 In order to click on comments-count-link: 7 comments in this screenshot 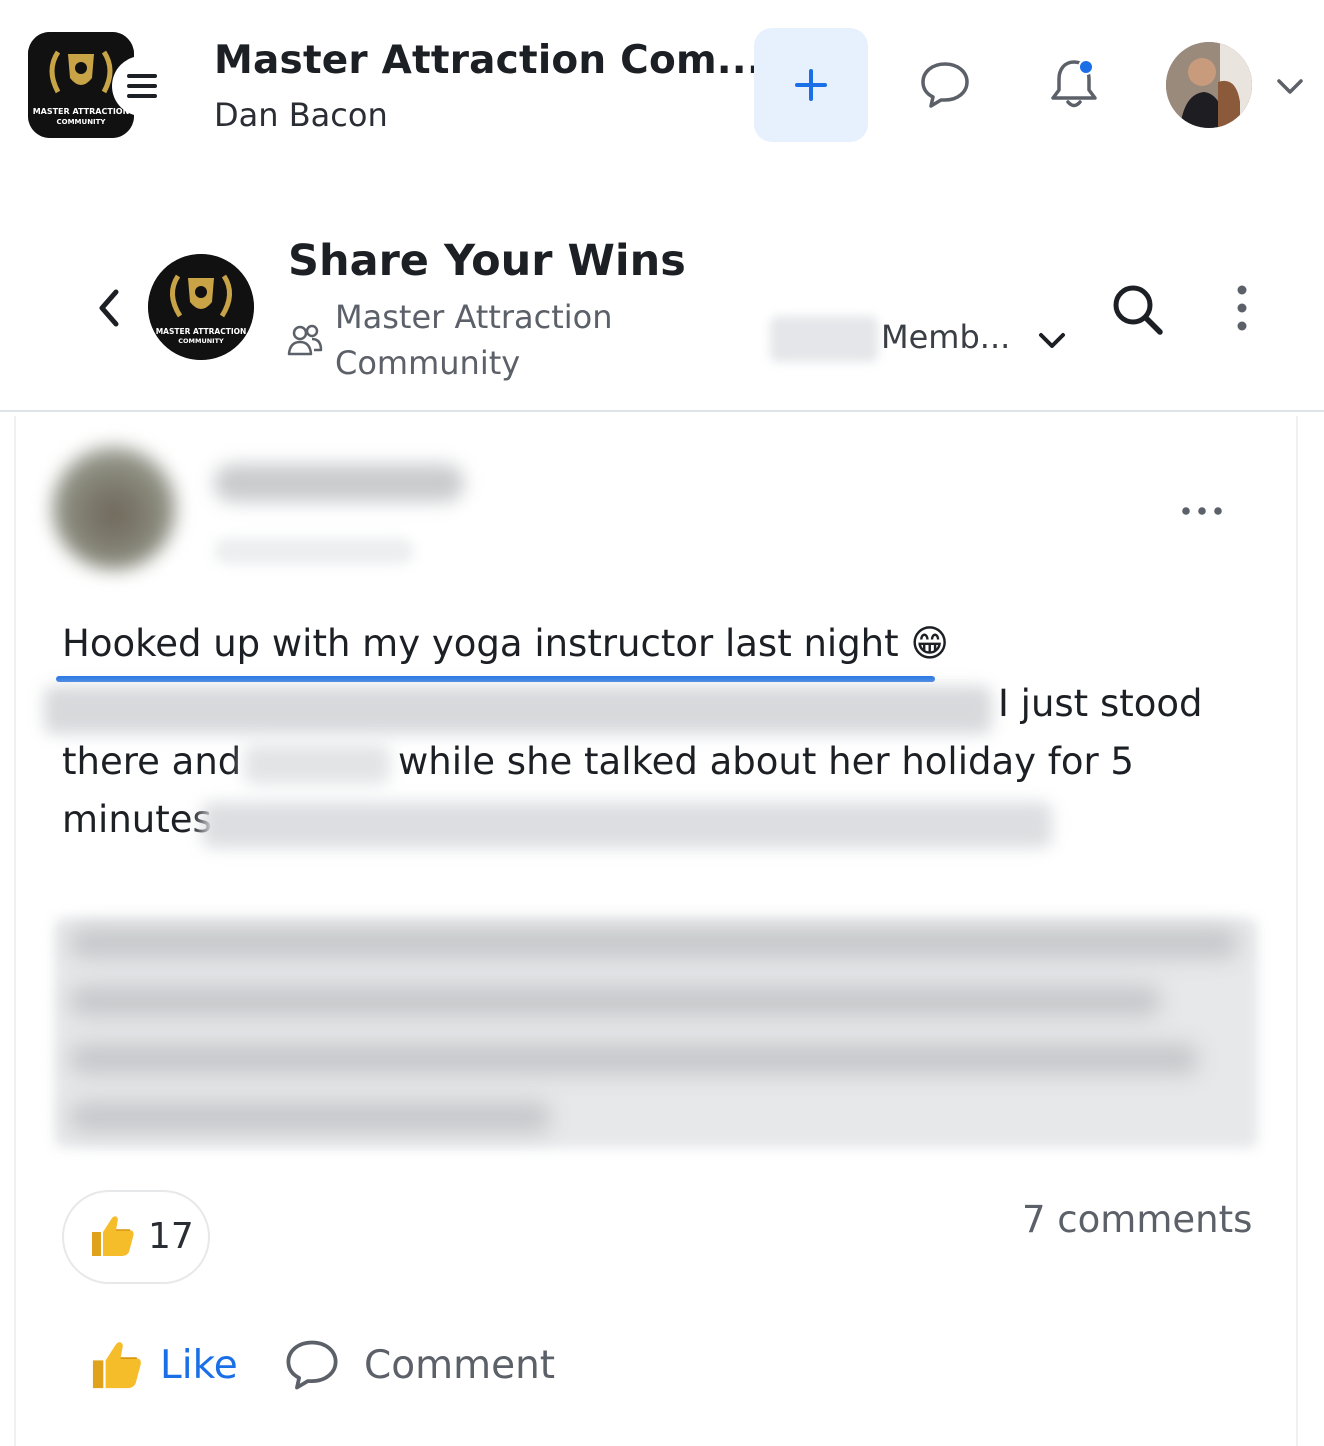, I will do `click(1137, 1219)`.